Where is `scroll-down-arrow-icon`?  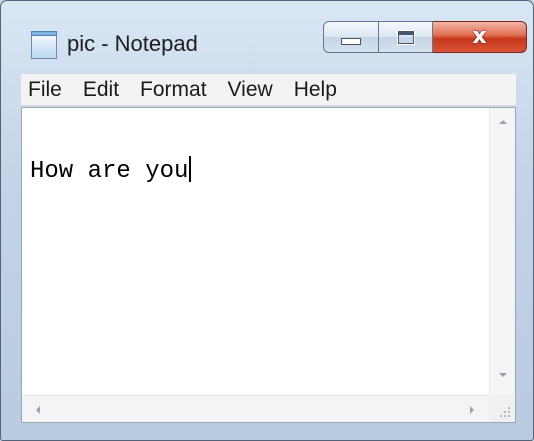 scroll-down-arrow-icon is located at coordinates (503, 375).